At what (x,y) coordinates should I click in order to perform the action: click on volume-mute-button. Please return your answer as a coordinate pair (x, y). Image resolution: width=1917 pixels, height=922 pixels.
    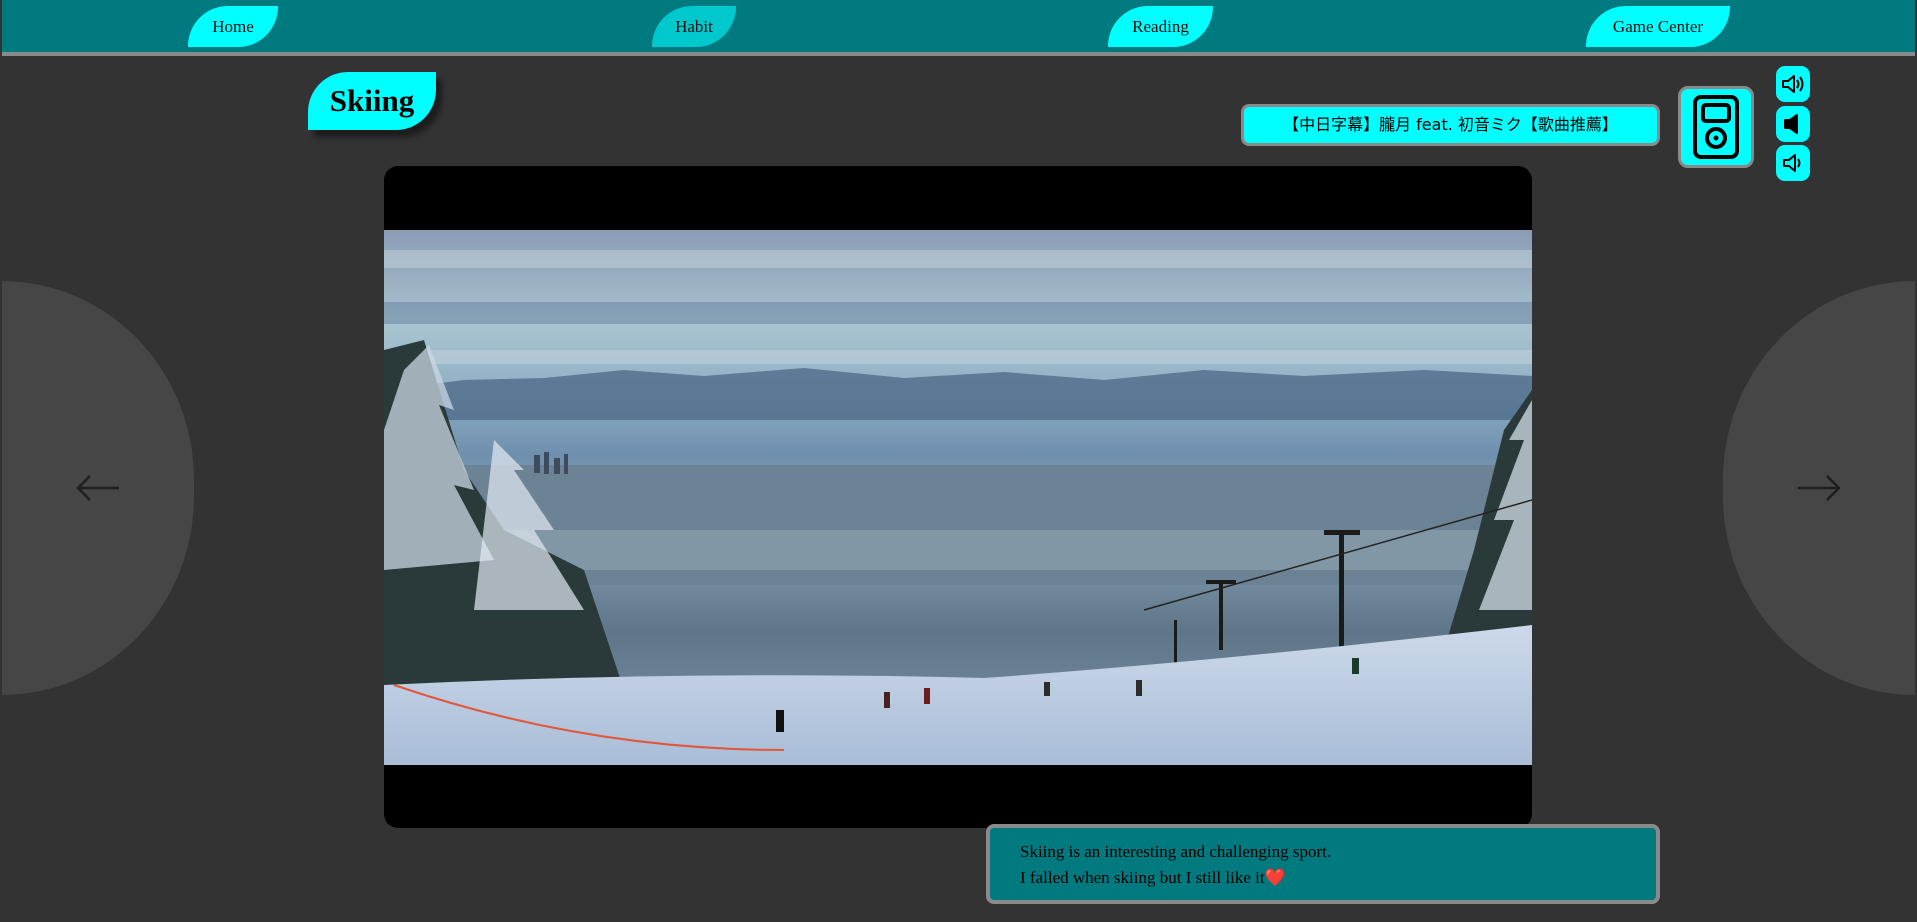
    Looking at the image, I should click on (1793, 124).